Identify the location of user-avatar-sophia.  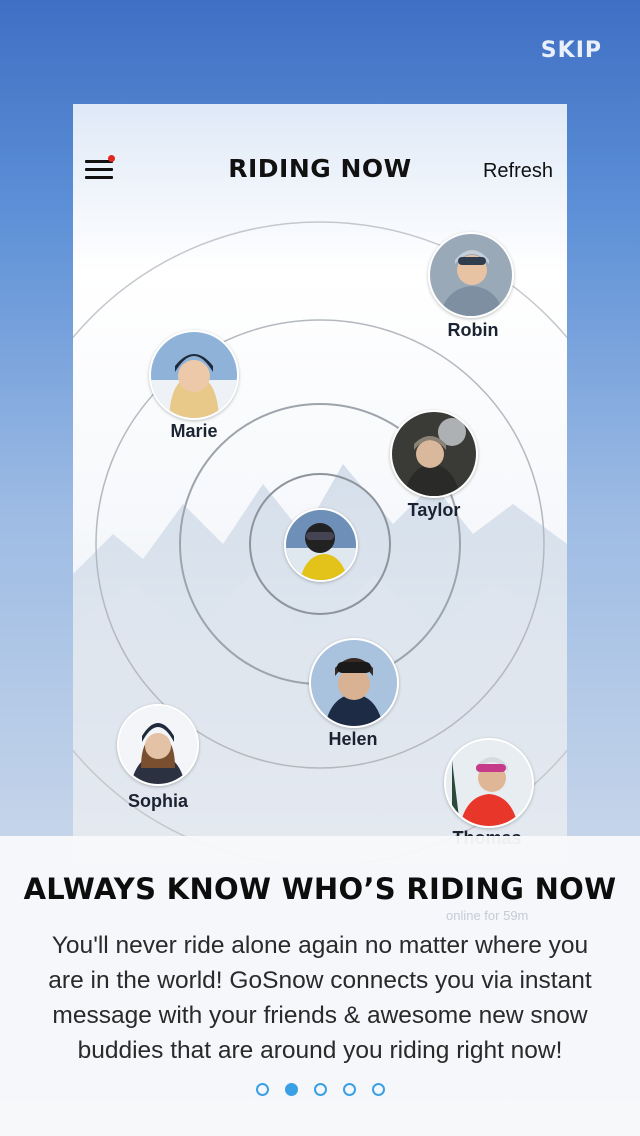
(158, 745).